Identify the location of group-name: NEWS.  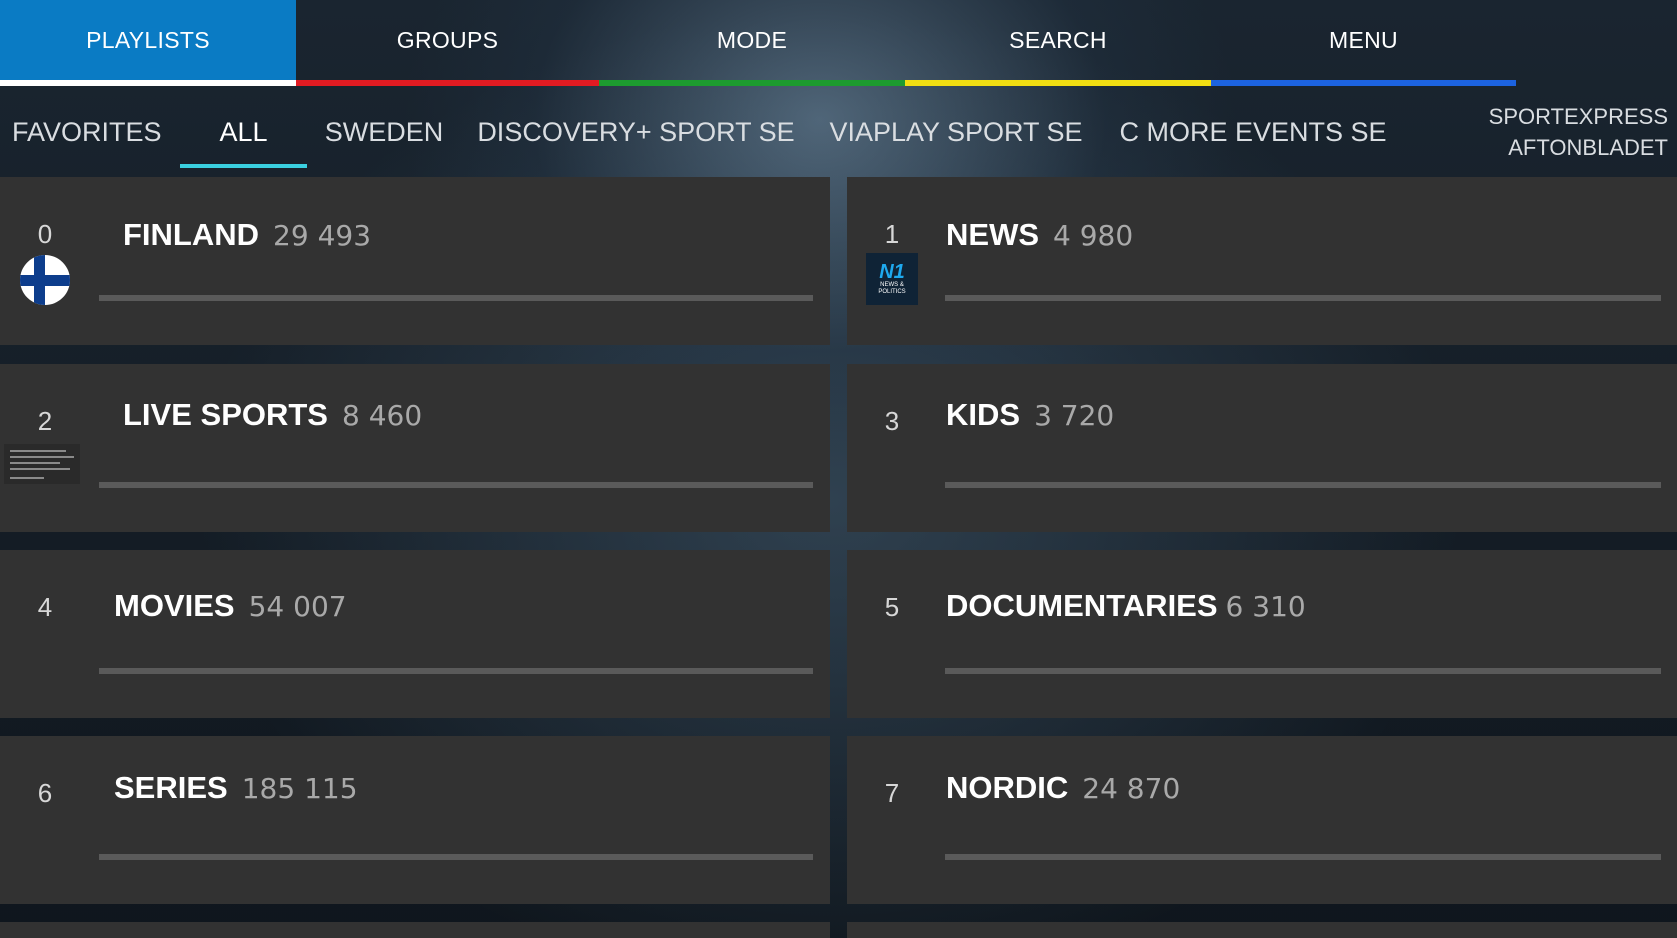
(992, 234).